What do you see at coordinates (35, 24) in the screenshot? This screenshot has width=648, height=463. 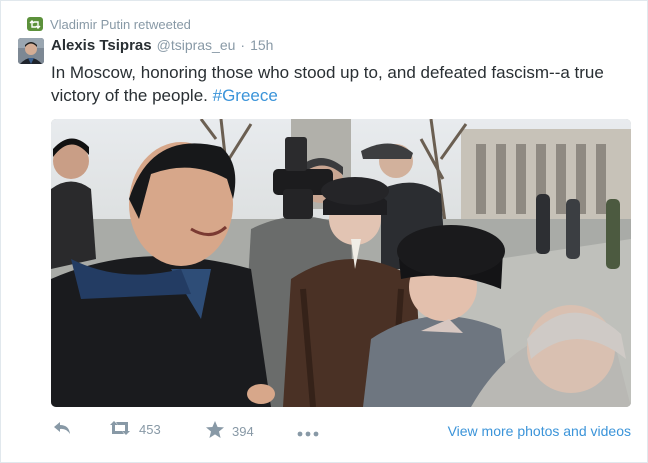 I see `retweet-badge-icon` at bounding box center [35, 24].